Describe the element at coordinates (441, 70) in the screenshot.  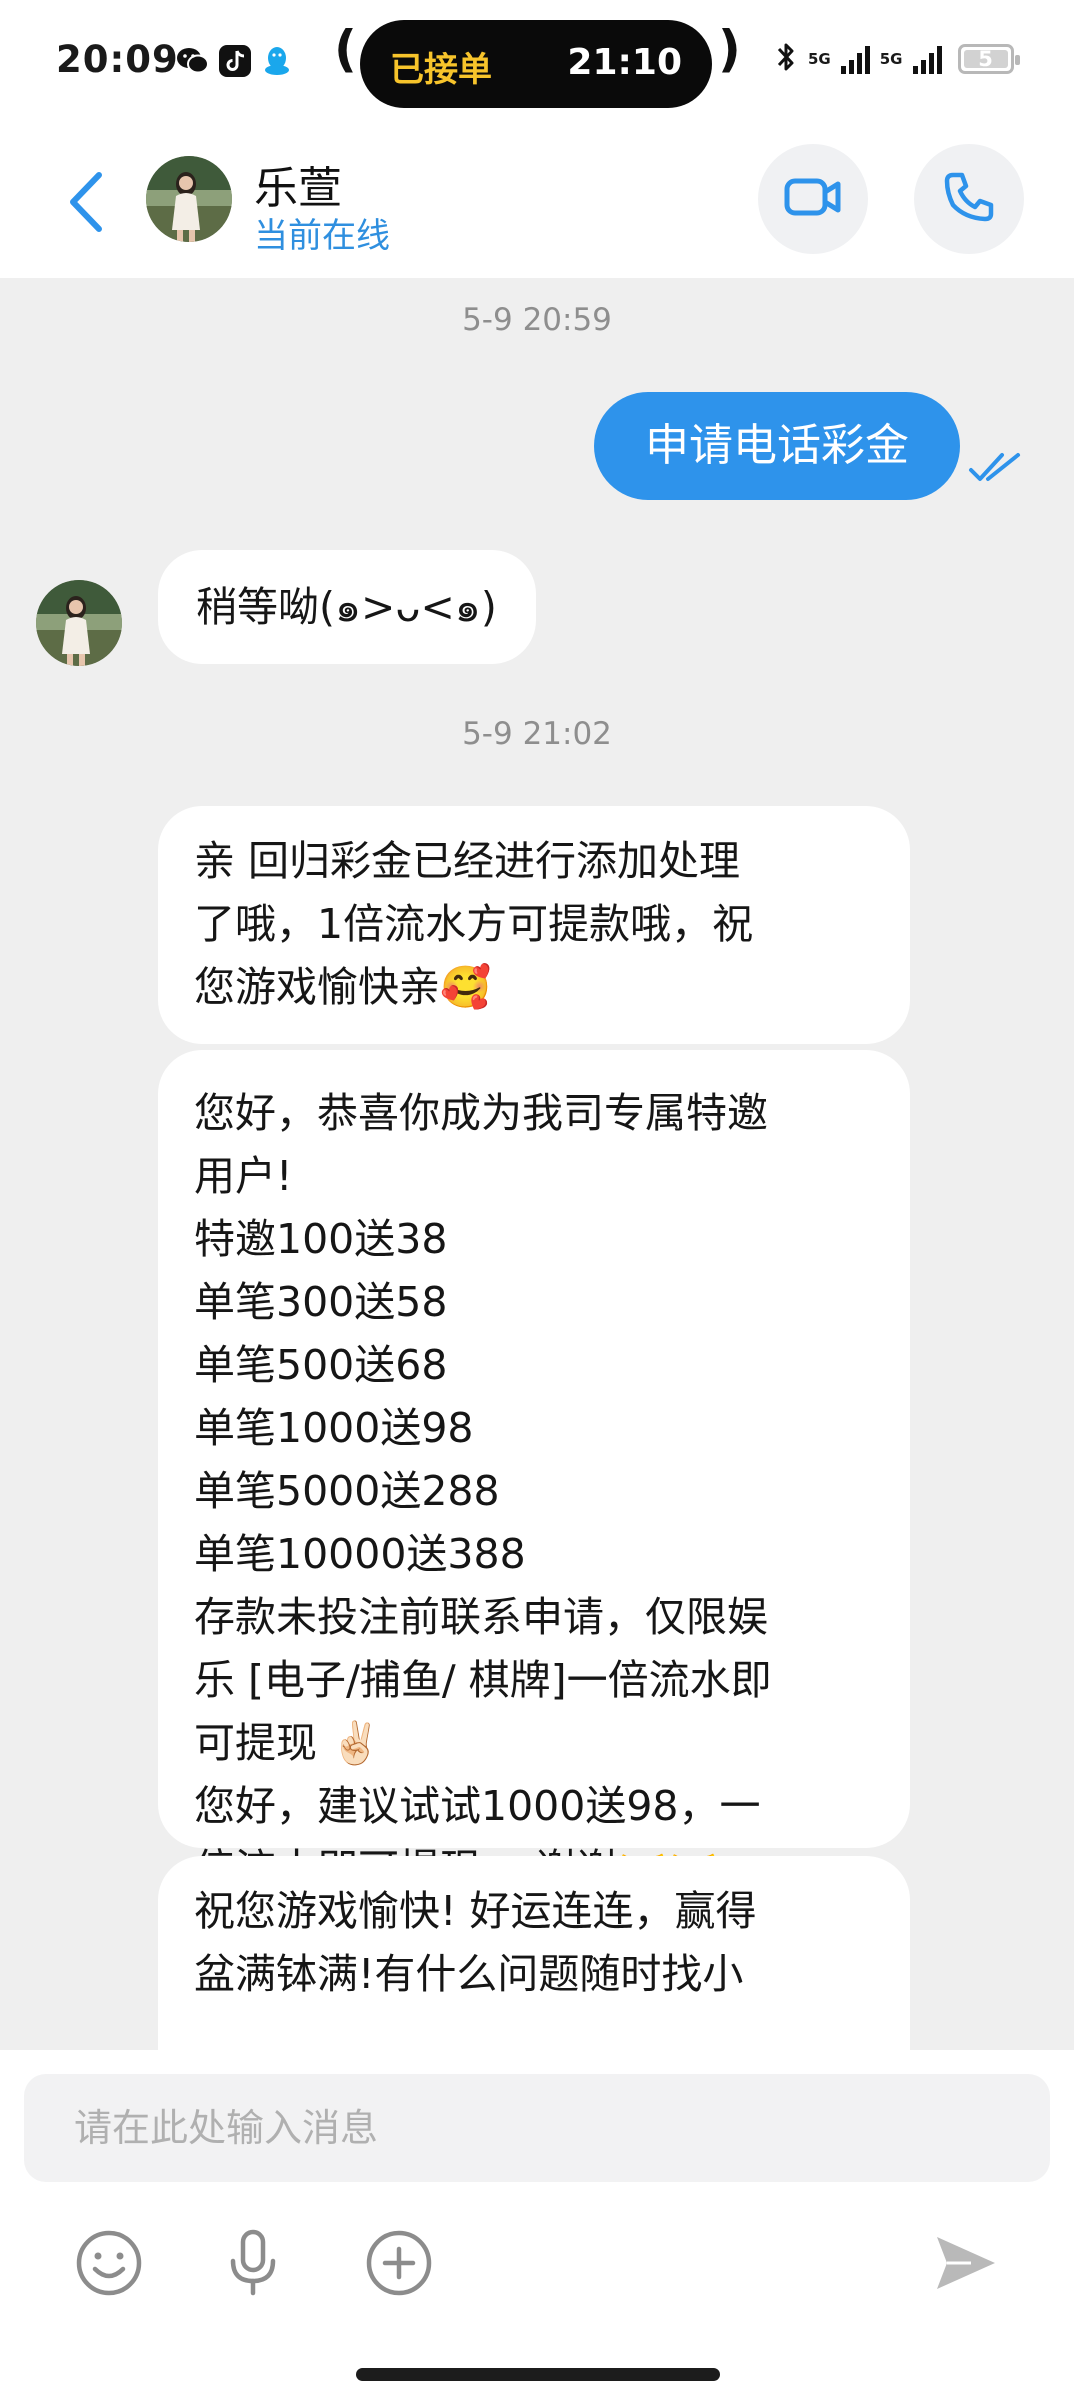
I see `island-label: 已接单` at that location.